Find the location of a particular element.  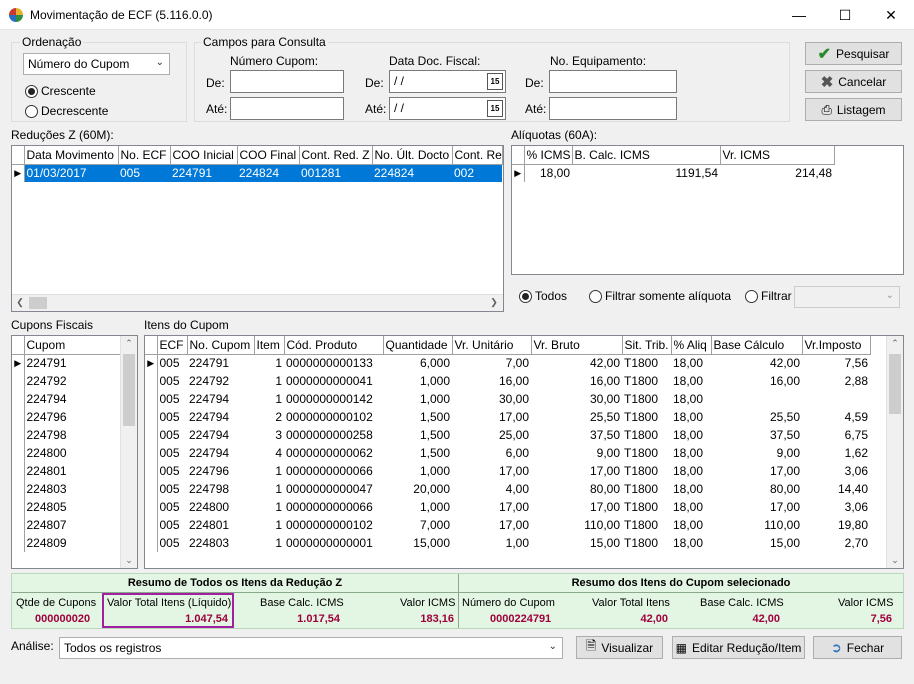

radio-decrescente-dot is located at coordinates (31, 111).